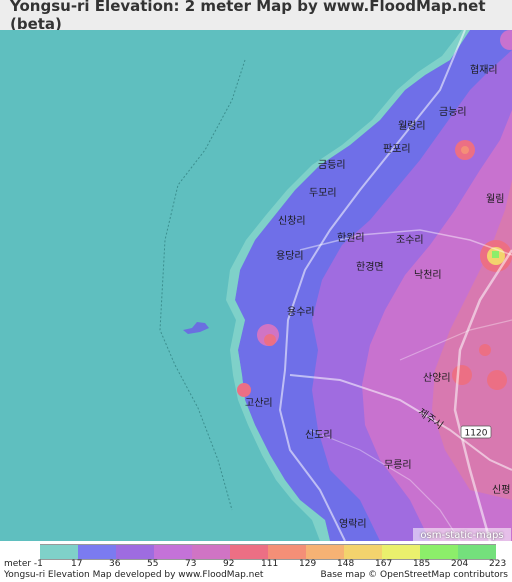  Describe the element at coordinates (465, 150) in the screenshot. I see `hill-panpo-top` at that location.